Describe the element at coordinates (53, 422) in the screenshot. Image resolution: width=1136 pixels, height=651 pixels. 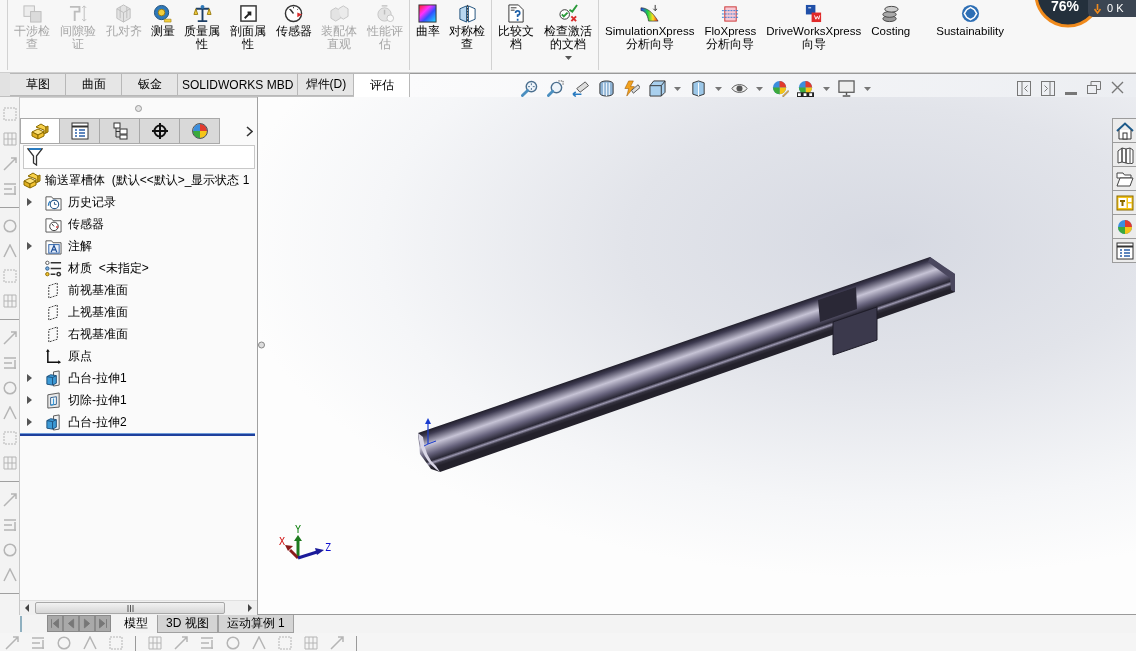
I see `boss-extrude-icon` at that location.